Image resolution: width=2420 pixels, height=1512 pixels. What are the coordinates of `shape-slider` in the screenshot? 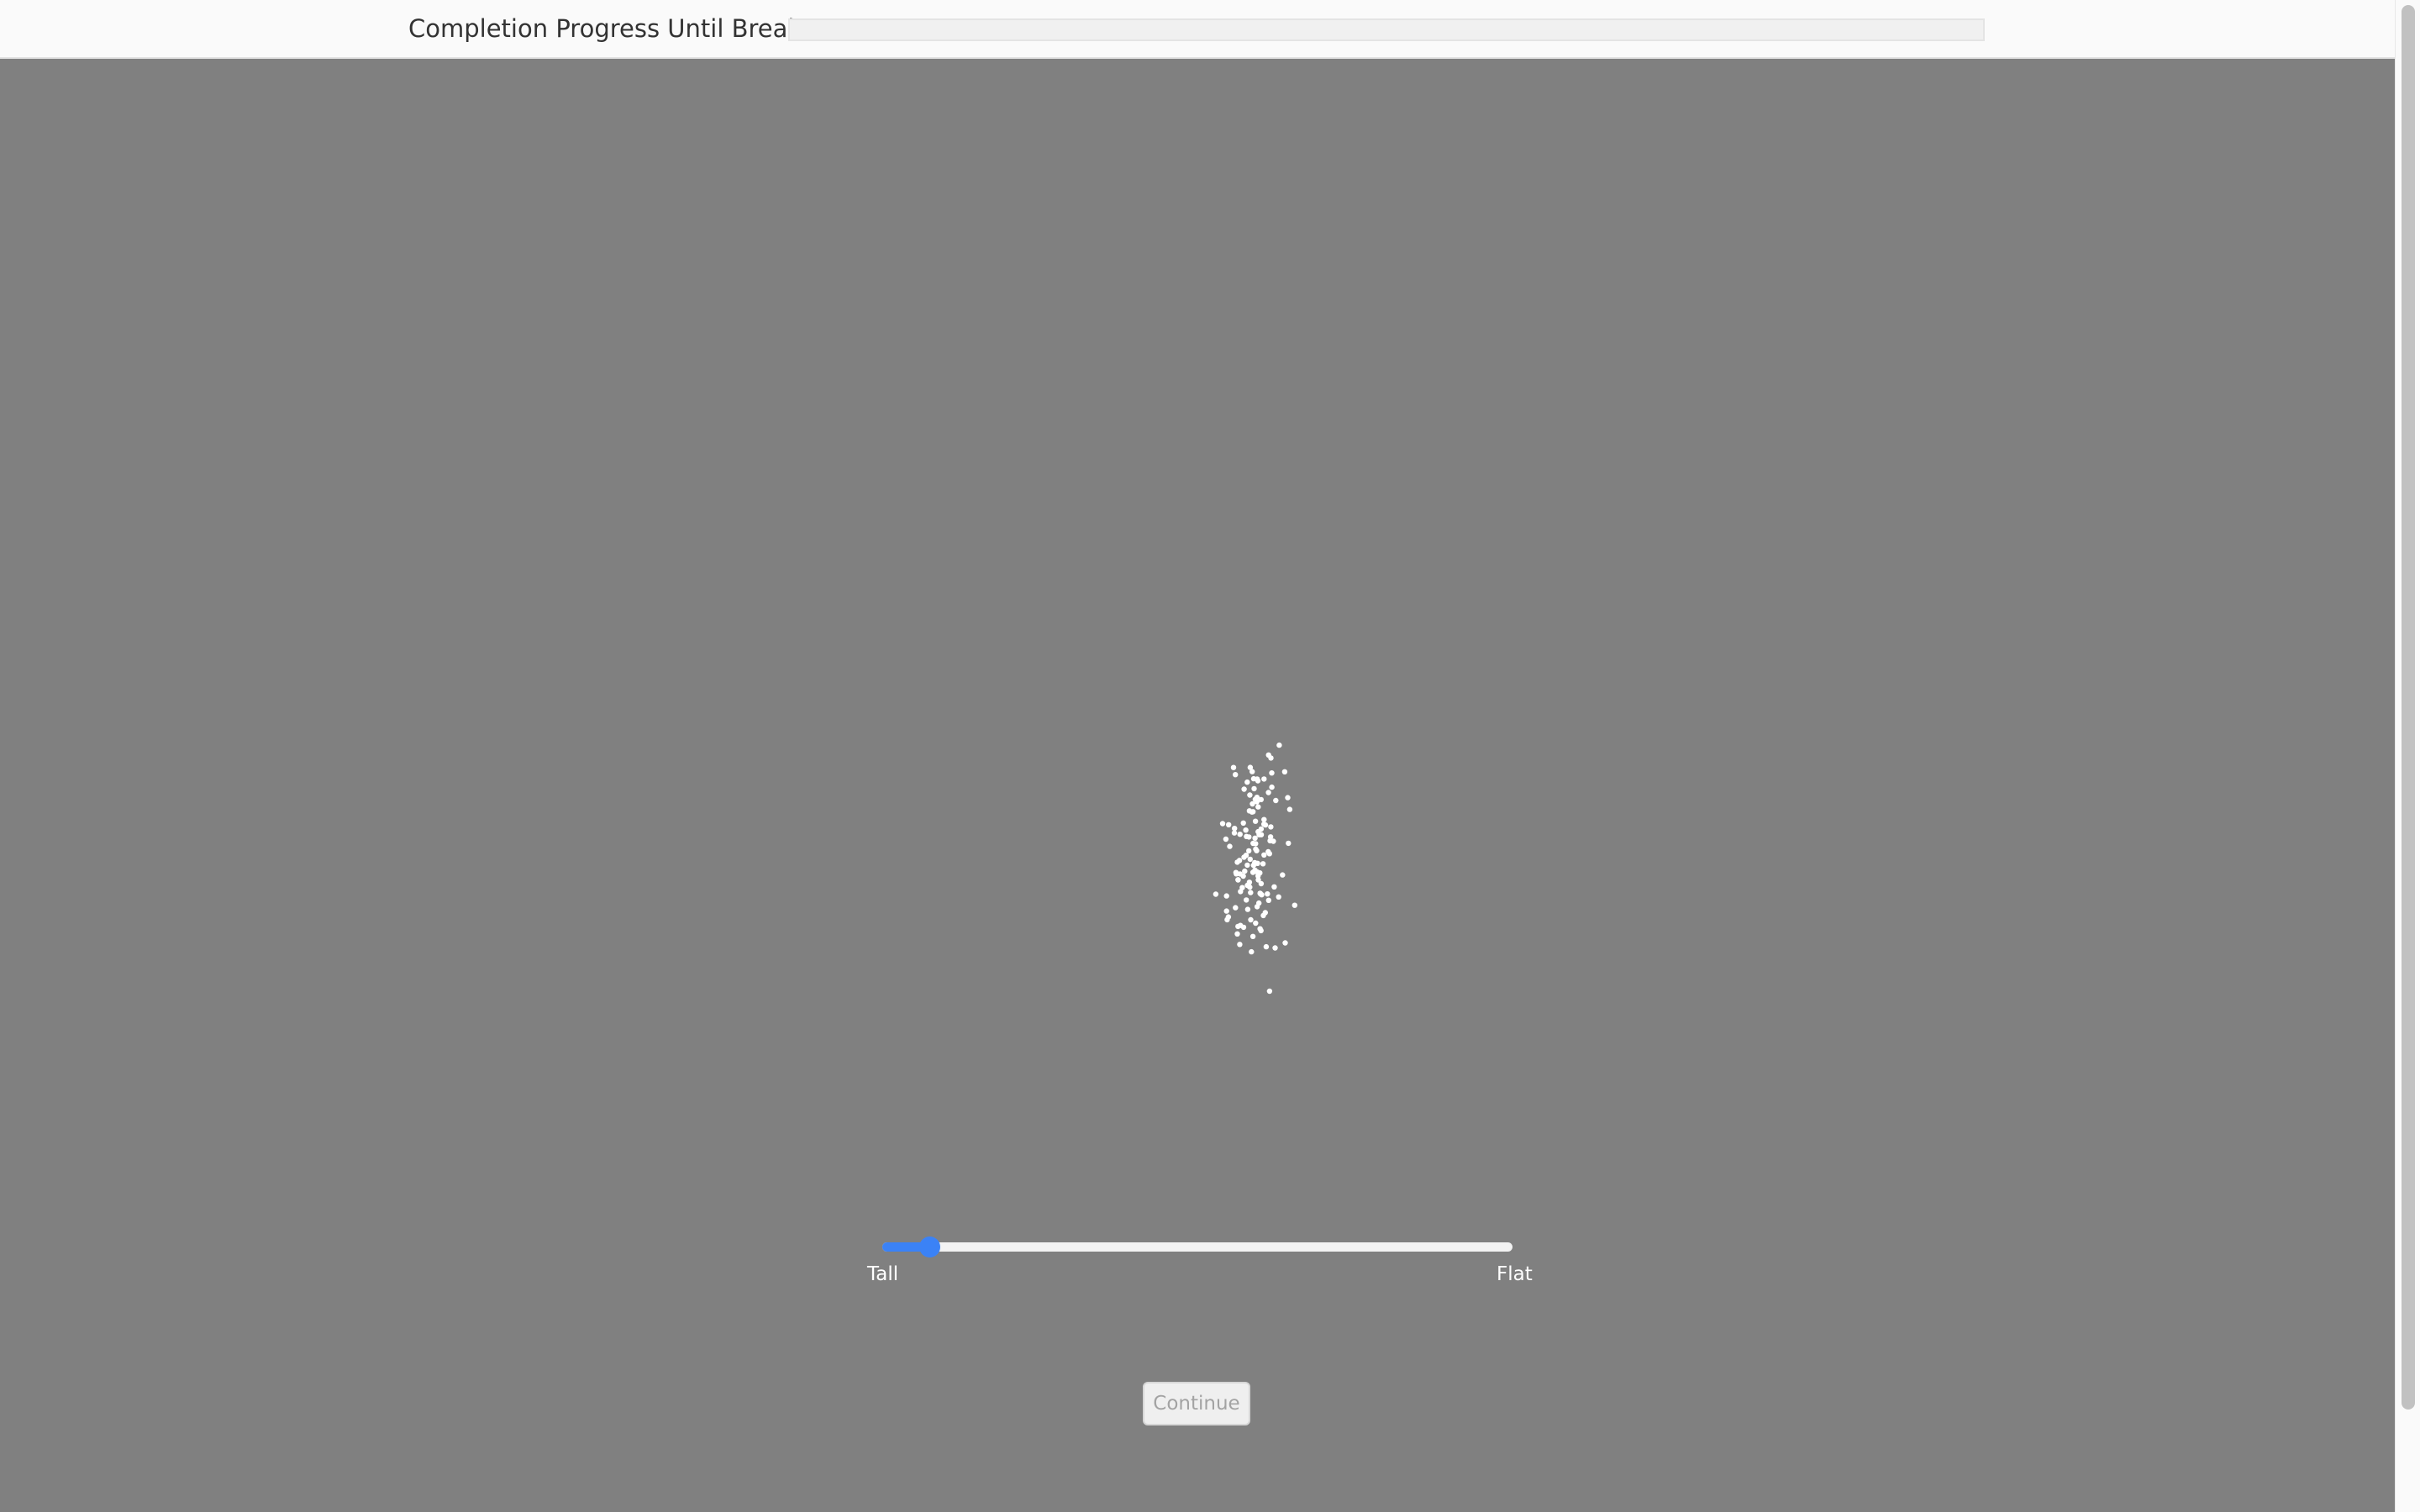 It's located at (1197, 1247).